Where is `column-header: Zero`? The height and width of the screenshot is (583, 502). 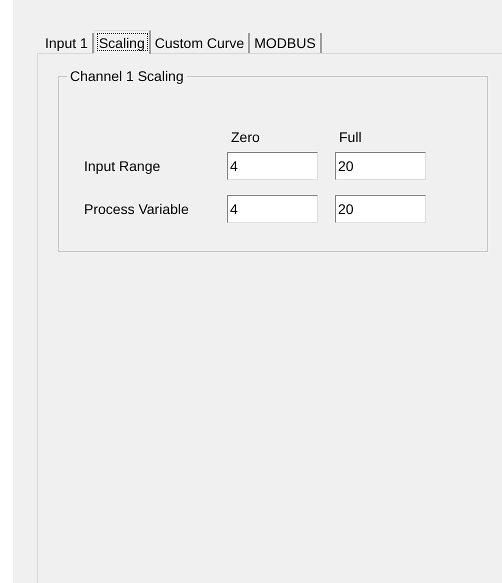 column-header: Zero is located at coordinates (245, 137).